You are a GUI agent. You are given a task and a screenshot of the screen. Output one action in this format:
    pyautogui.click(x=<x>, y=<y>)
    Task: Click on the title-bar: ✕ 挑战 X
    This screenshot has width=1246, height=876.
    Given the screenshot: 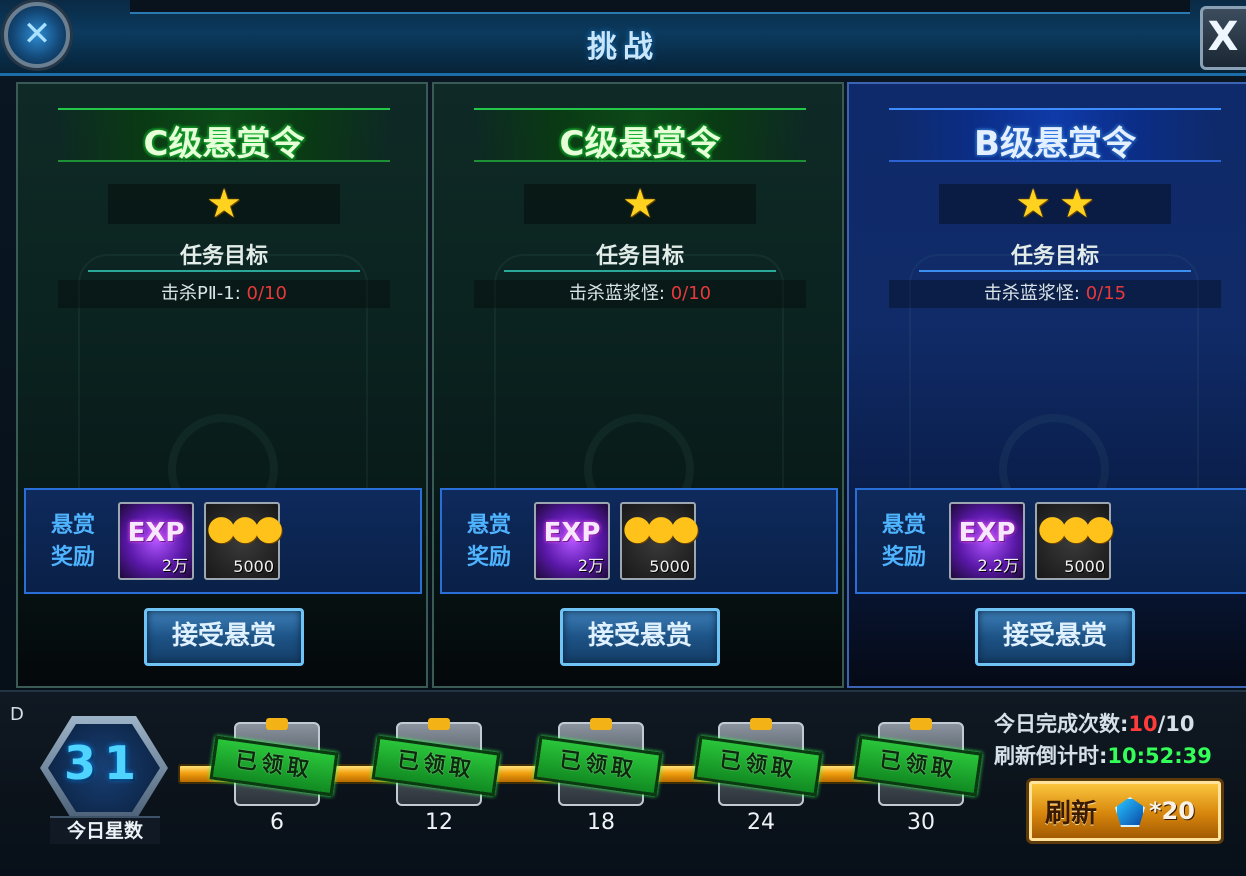 What is the action you would take?
    pyautogui.click(x=623, y=38)
    